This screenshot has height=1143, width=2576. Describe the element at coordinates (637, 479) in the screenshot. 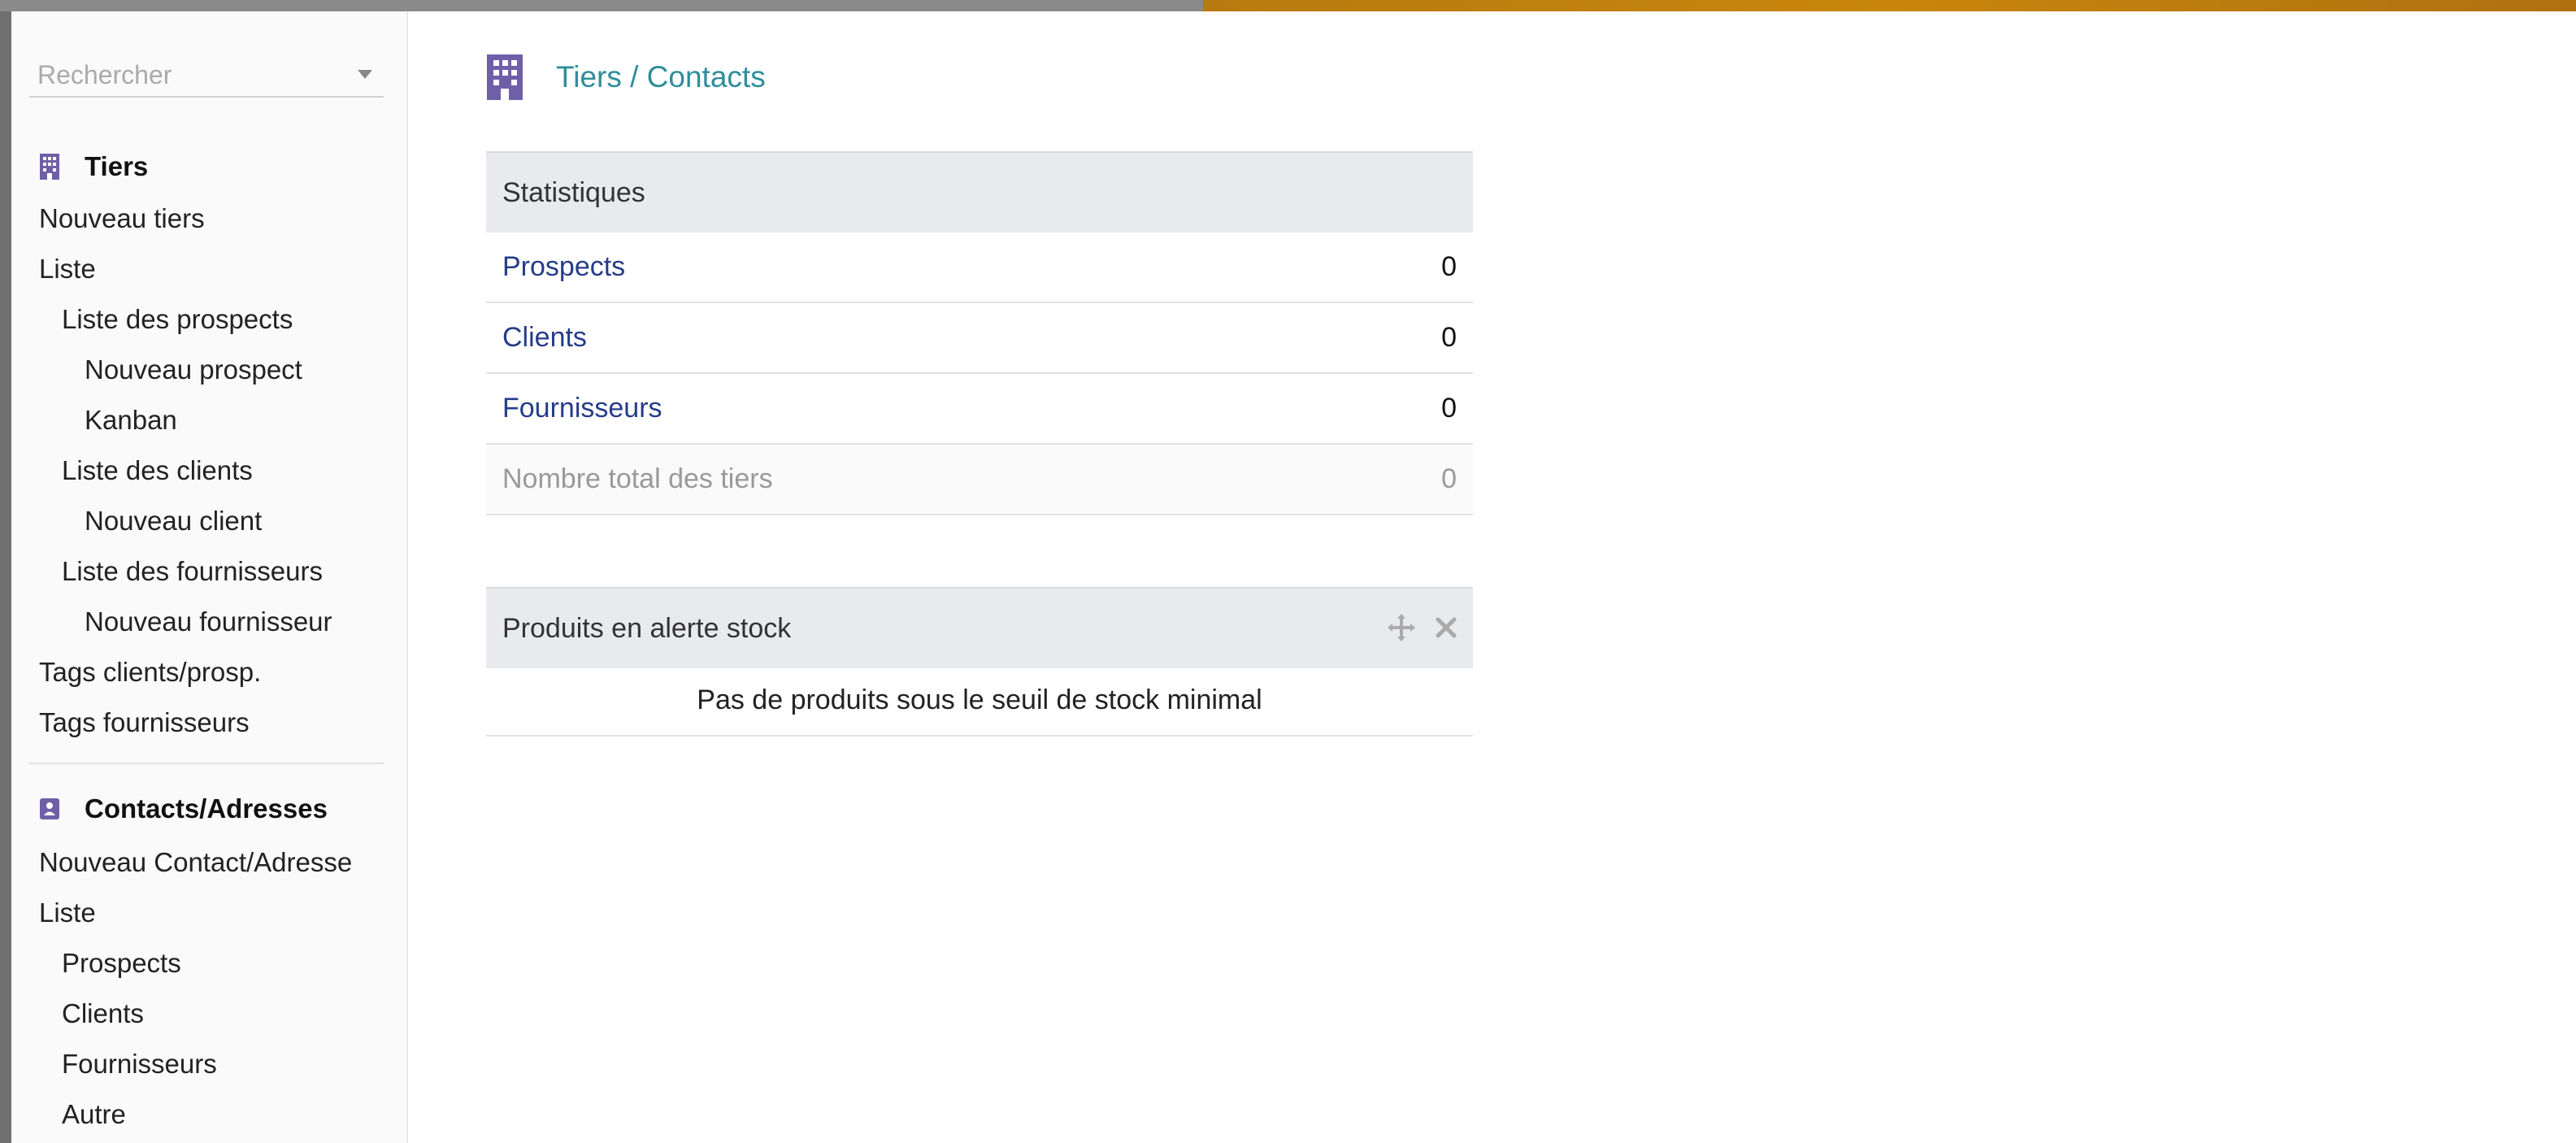

I see `stats-label-total: Nombre total des tiers` at that location.